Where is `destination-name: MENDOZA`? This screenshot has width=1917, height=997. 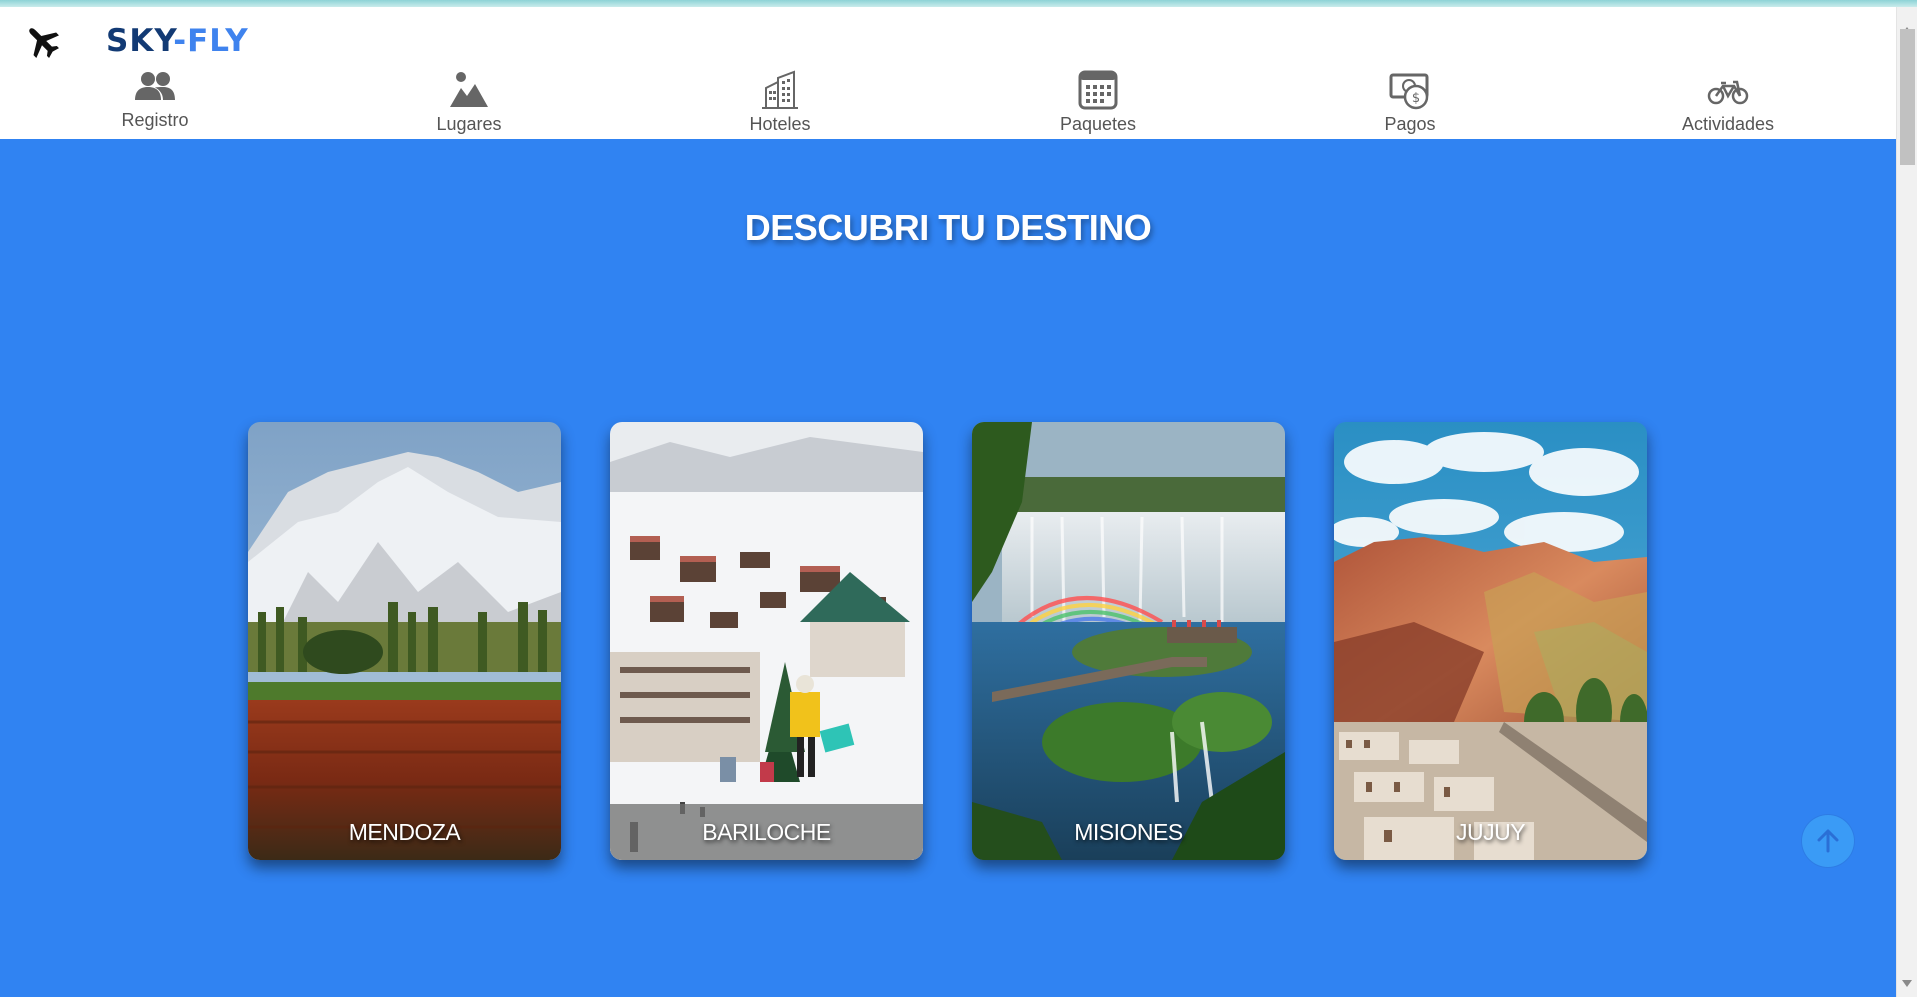
destination-name: MENDOZA is located at coordinates (404, 831).